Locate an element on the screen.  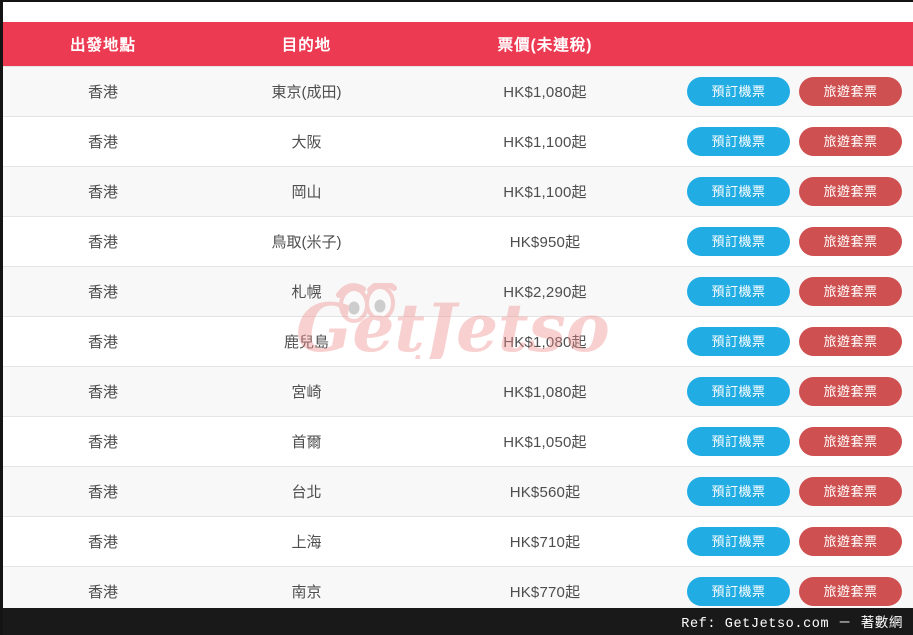
cell-destination: 札幌 is located at coordinates (306, 291).